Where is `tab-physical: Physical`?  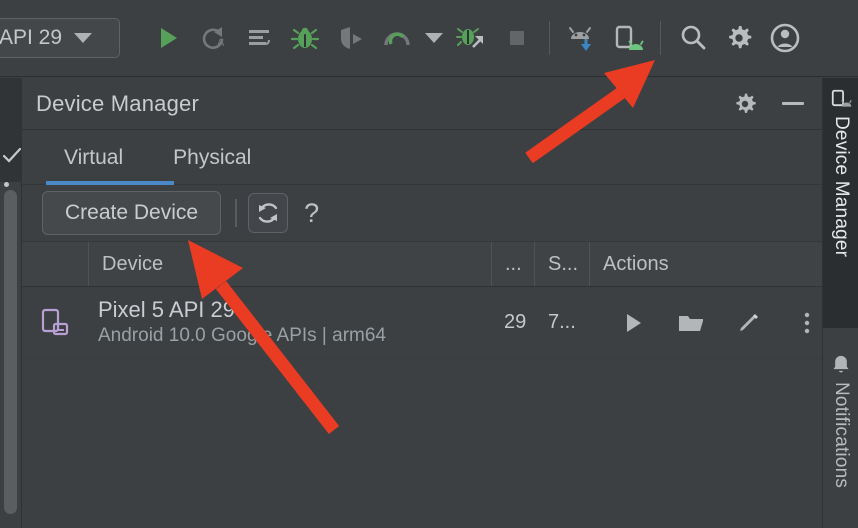
tab-physical: Physical is located at coordinates (212, 157).